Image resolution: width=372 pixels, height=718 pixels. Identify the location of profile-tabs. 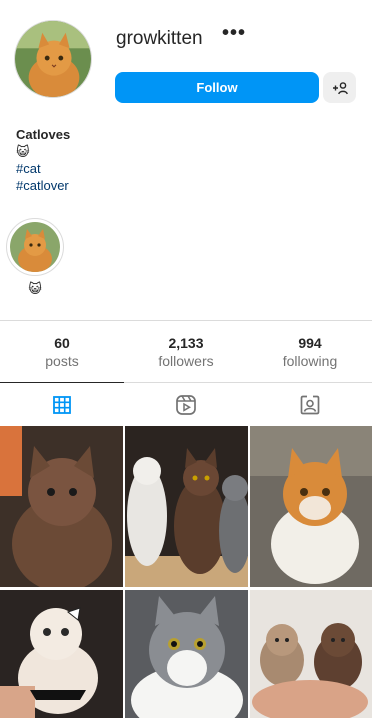
(186, 404).